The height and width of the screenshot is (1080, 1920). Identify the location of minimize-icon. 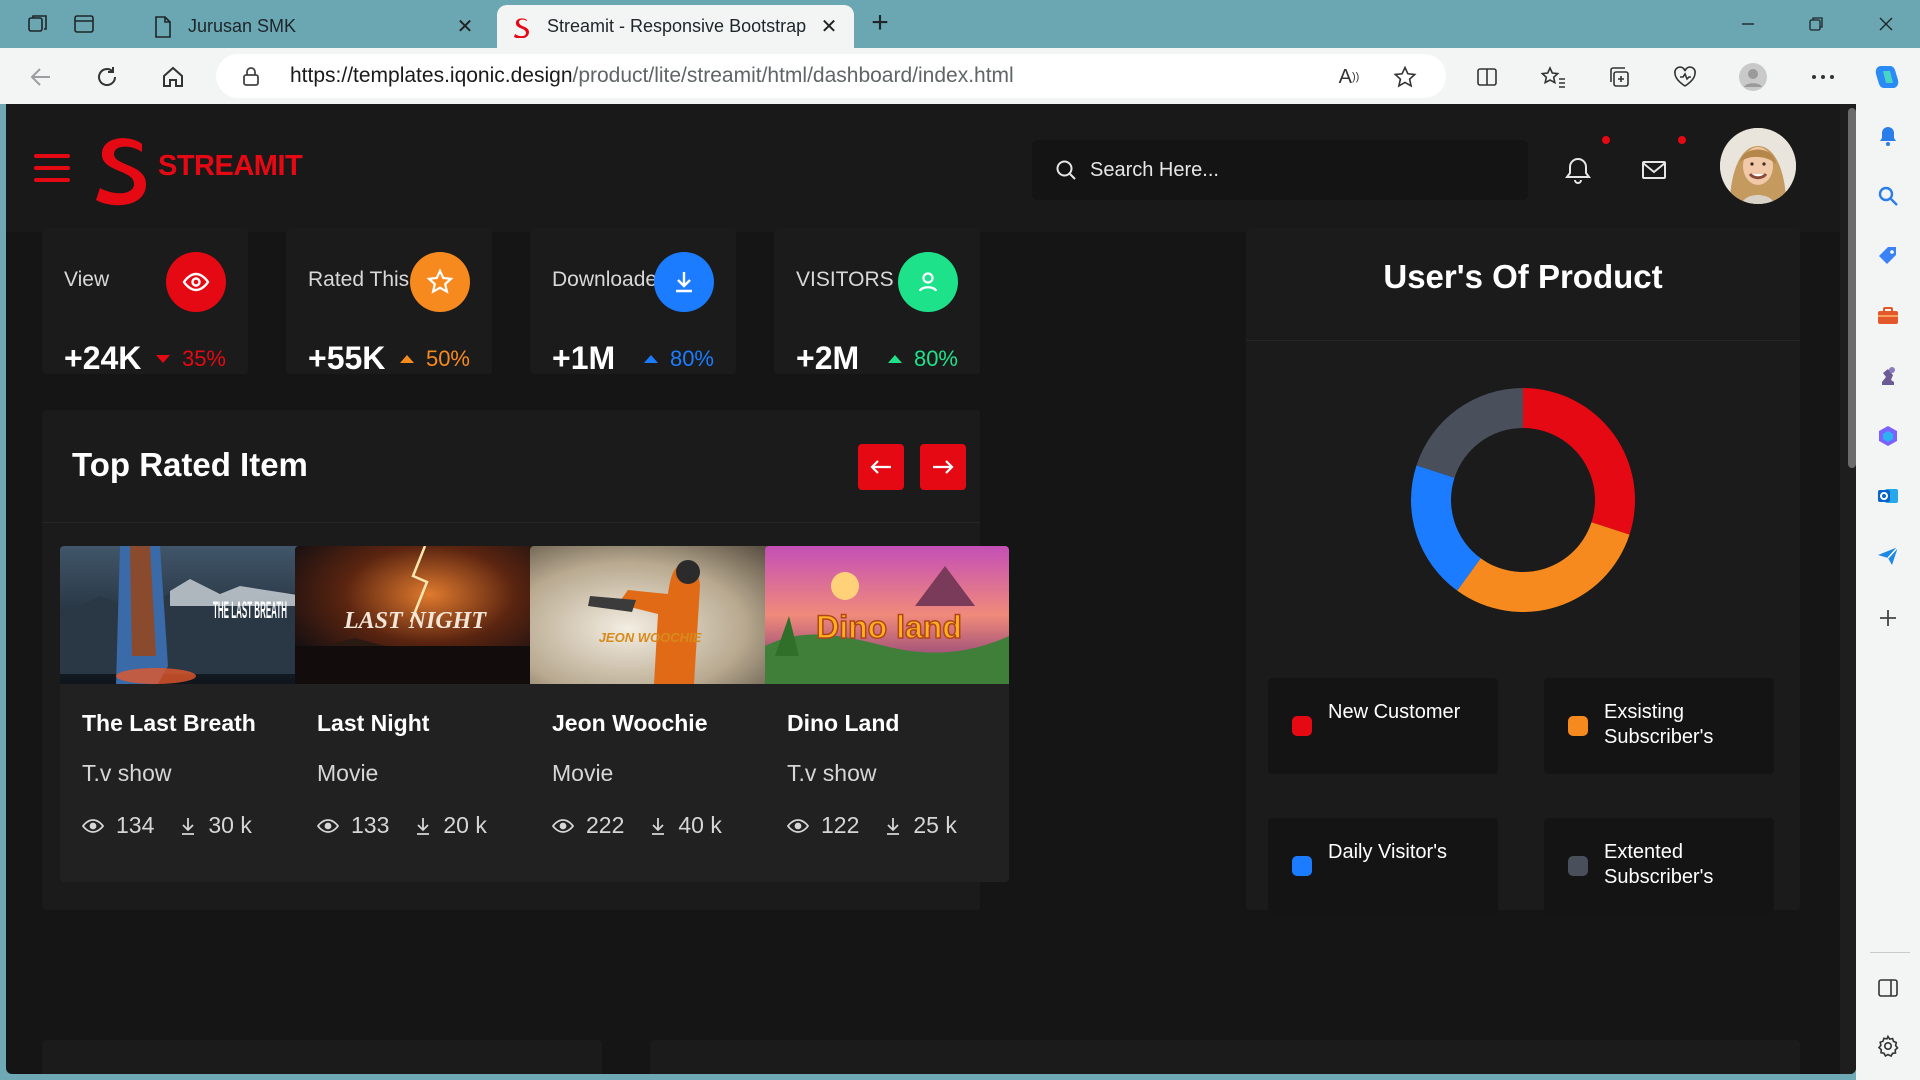
(1748, 24).